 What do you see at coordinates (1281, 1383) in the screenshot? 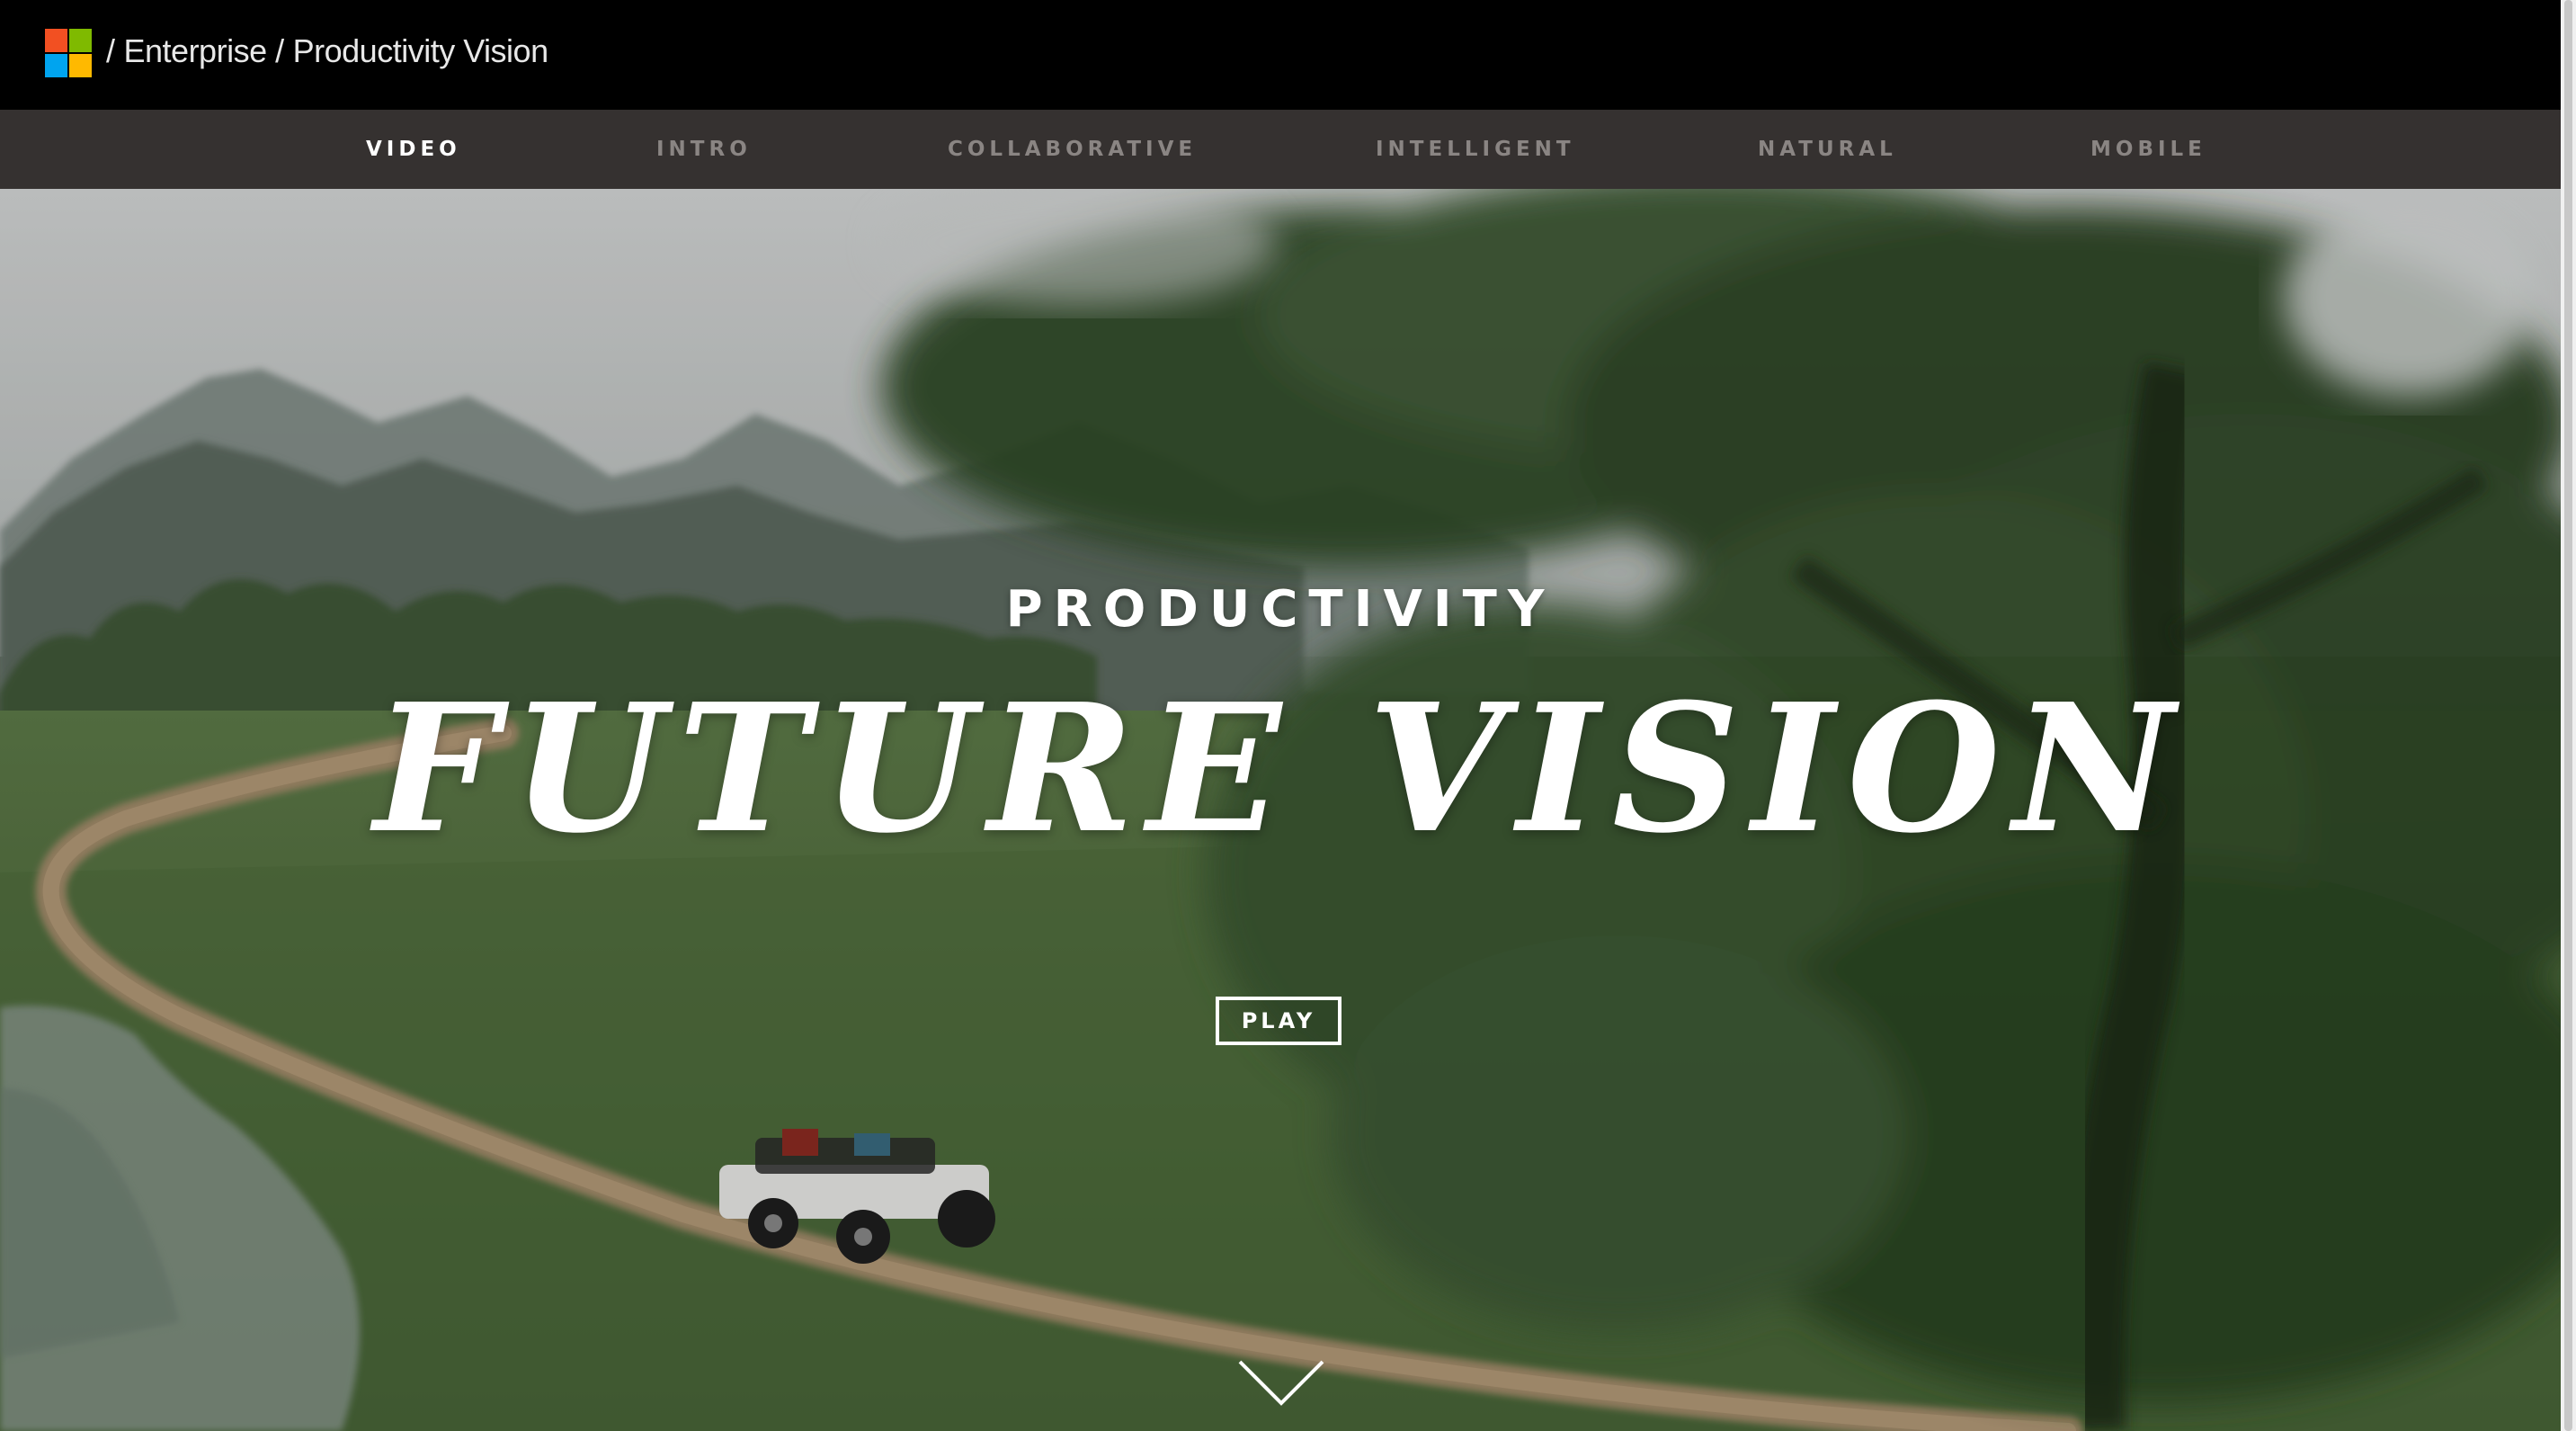
I see `chevron-down-icon` at bounding box center [1281, 1383].